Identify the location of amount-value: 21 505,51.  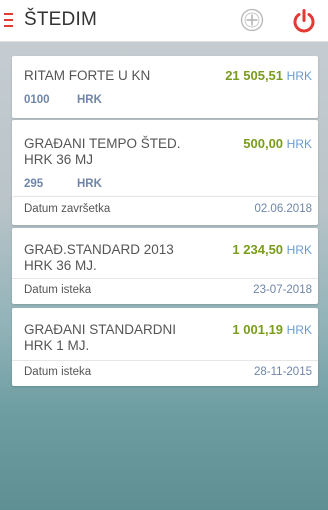
(254, 75).